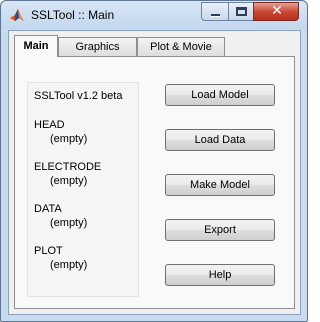  Describe the element at coordinates (69, 139) in the screenshot. I see `head-value: (empty)` at that location.